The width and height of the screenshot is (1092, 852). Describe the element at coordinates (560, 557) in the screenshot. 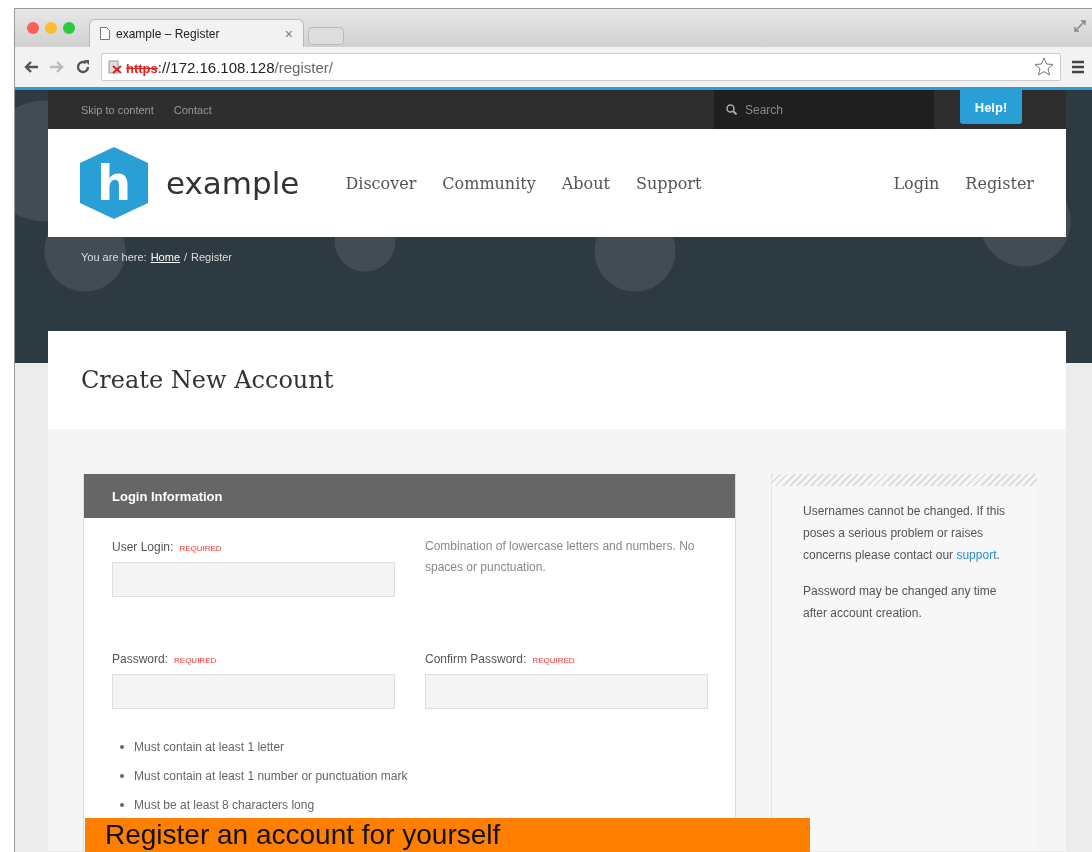

I see `field-hint: Combination of lowercase letters and numbers. No spaces or punctuation.` at that location.